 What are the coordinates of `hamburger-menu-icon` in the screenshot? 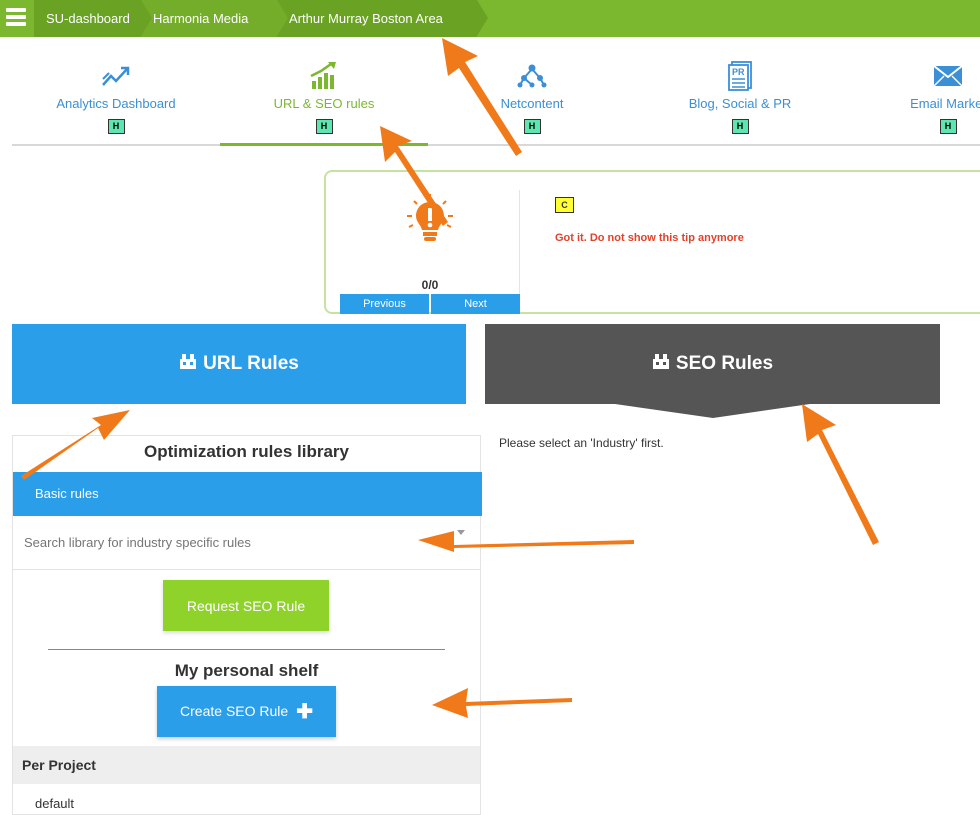 It's located at (16, 18).